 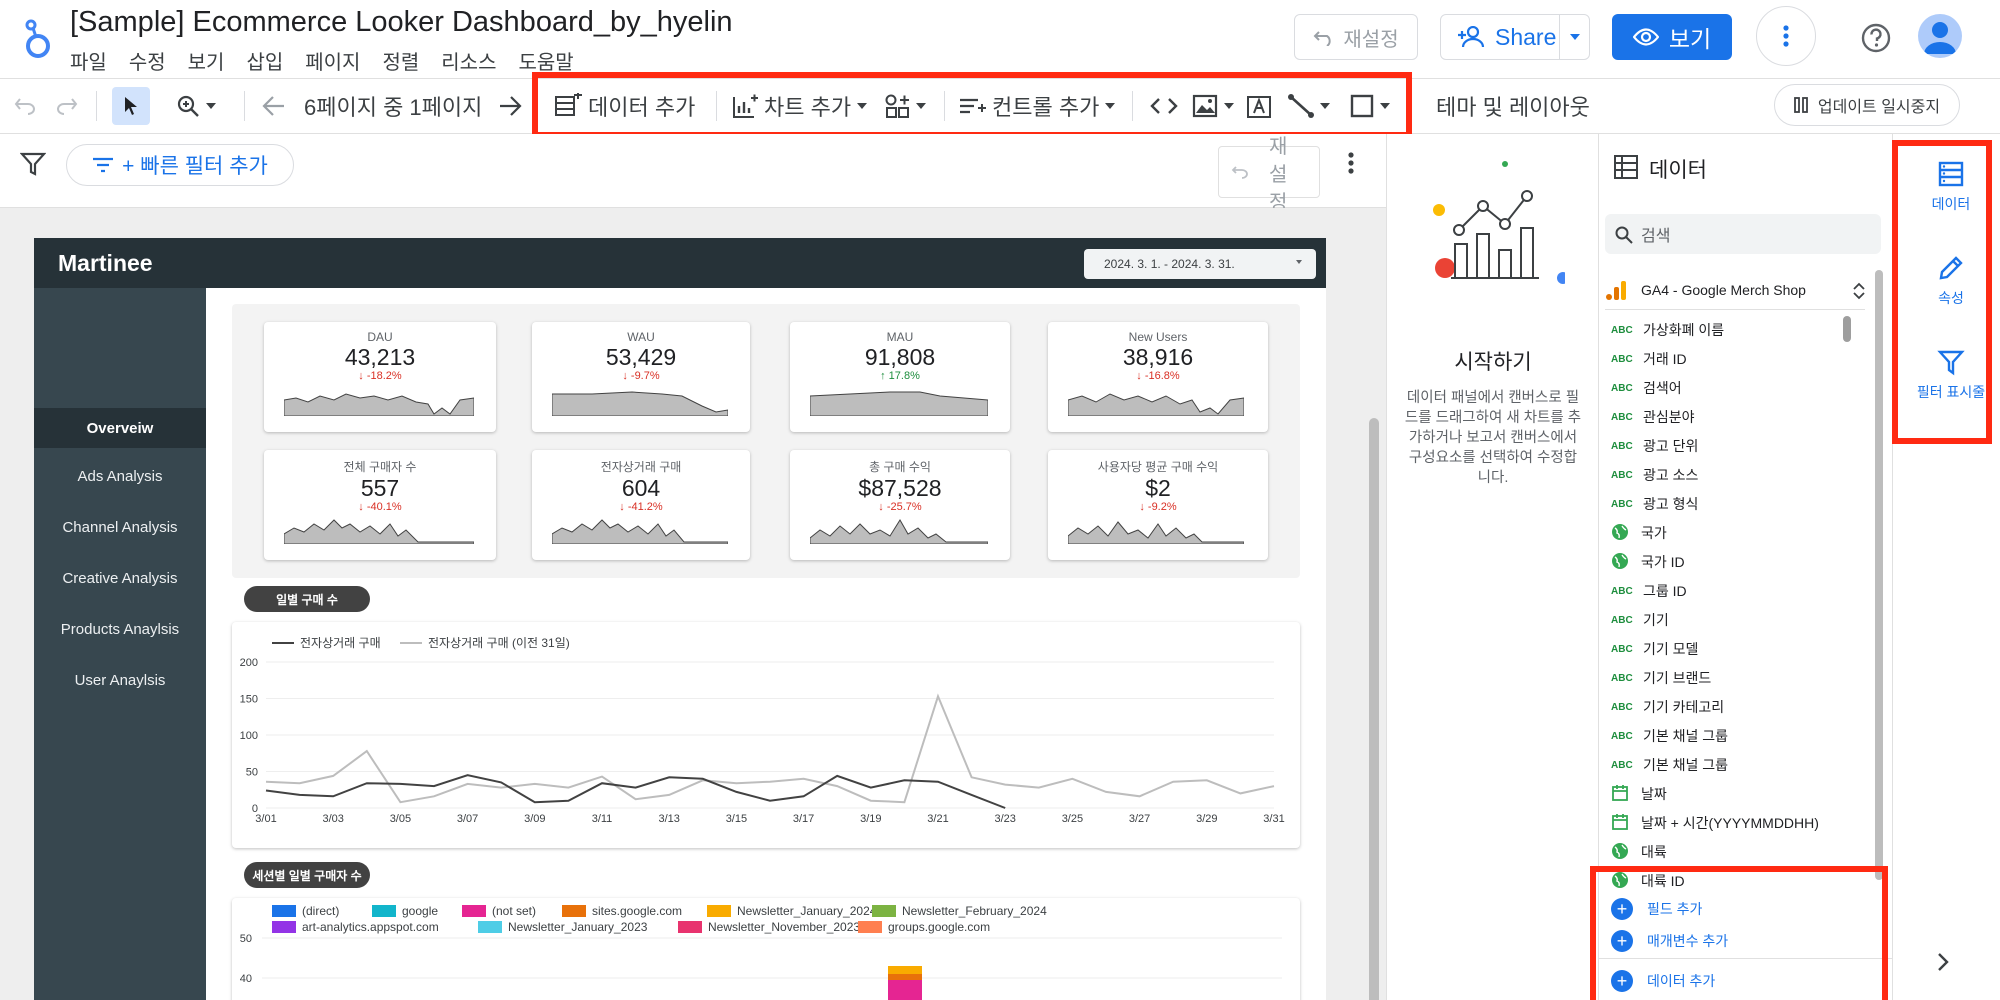 What do you see at coordinates (1158, 377) in the screenshot?
I see `kpi-card-new-users: New Users 38,916 ↓ -16.8%` at bounding box center [1158, 377].